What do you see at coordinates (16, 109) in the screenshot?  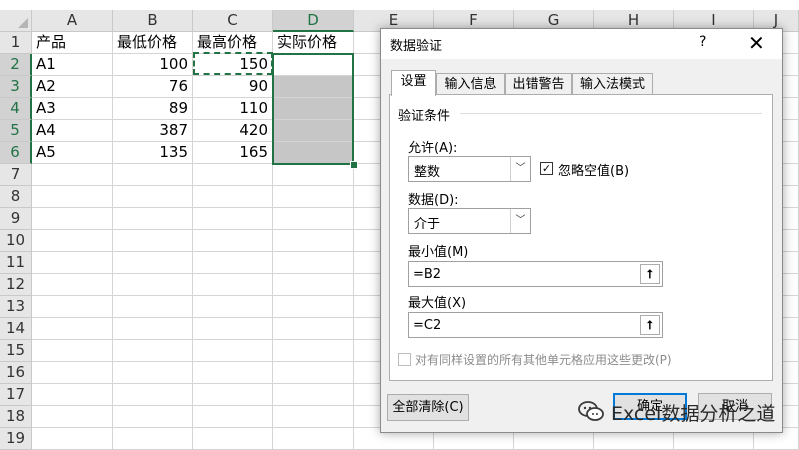 I see `row-header-4: 4` at bounding box center [16, 109].